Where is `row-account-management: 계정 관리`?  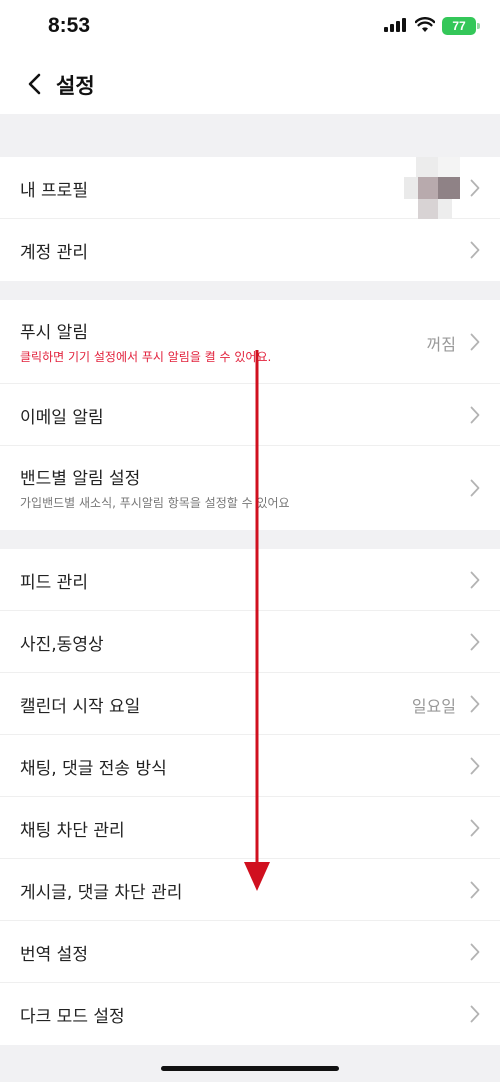 row-account-management: 계정 관리 is located at coordinates (250, 250).